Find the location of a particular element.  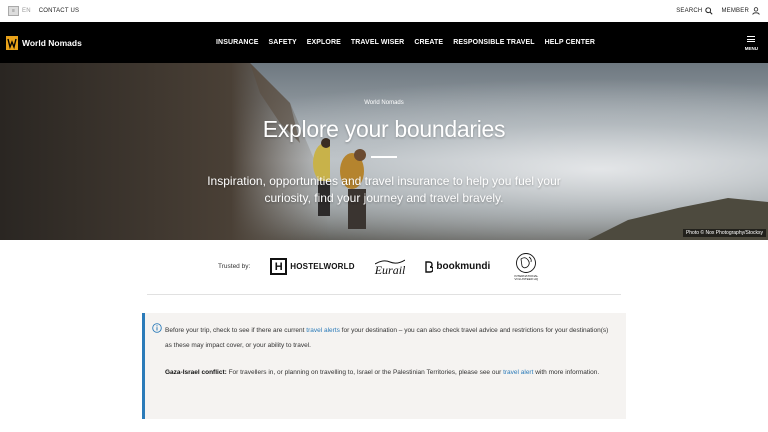

eurail-name: Eurail is located at coordinates (390, 269).